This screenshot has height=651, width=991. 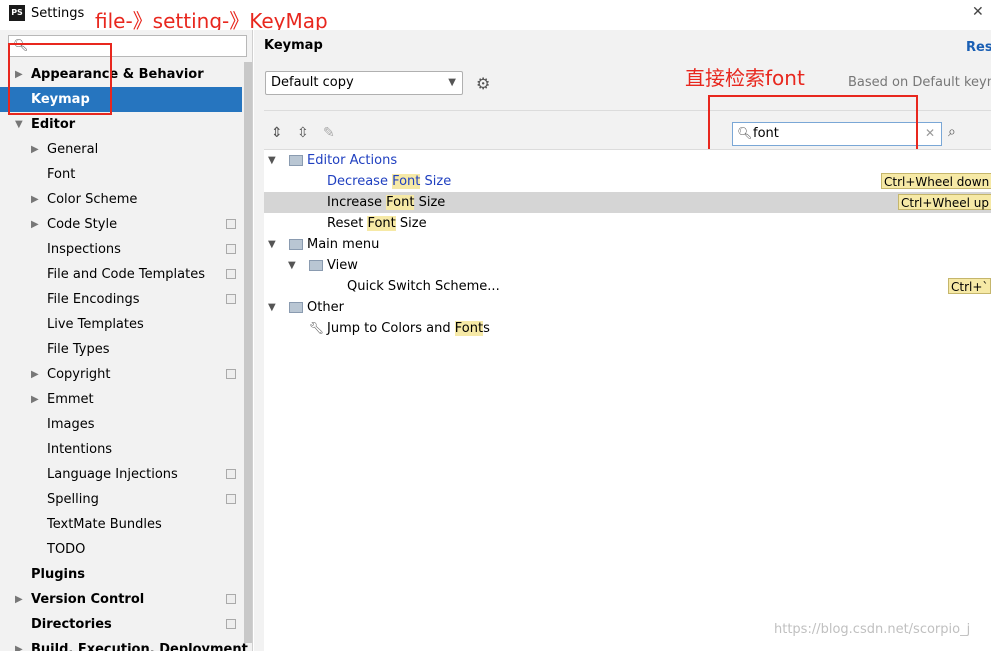 I want to click on sidebar-item-file-types: File Types, so click(x=121, y=349).